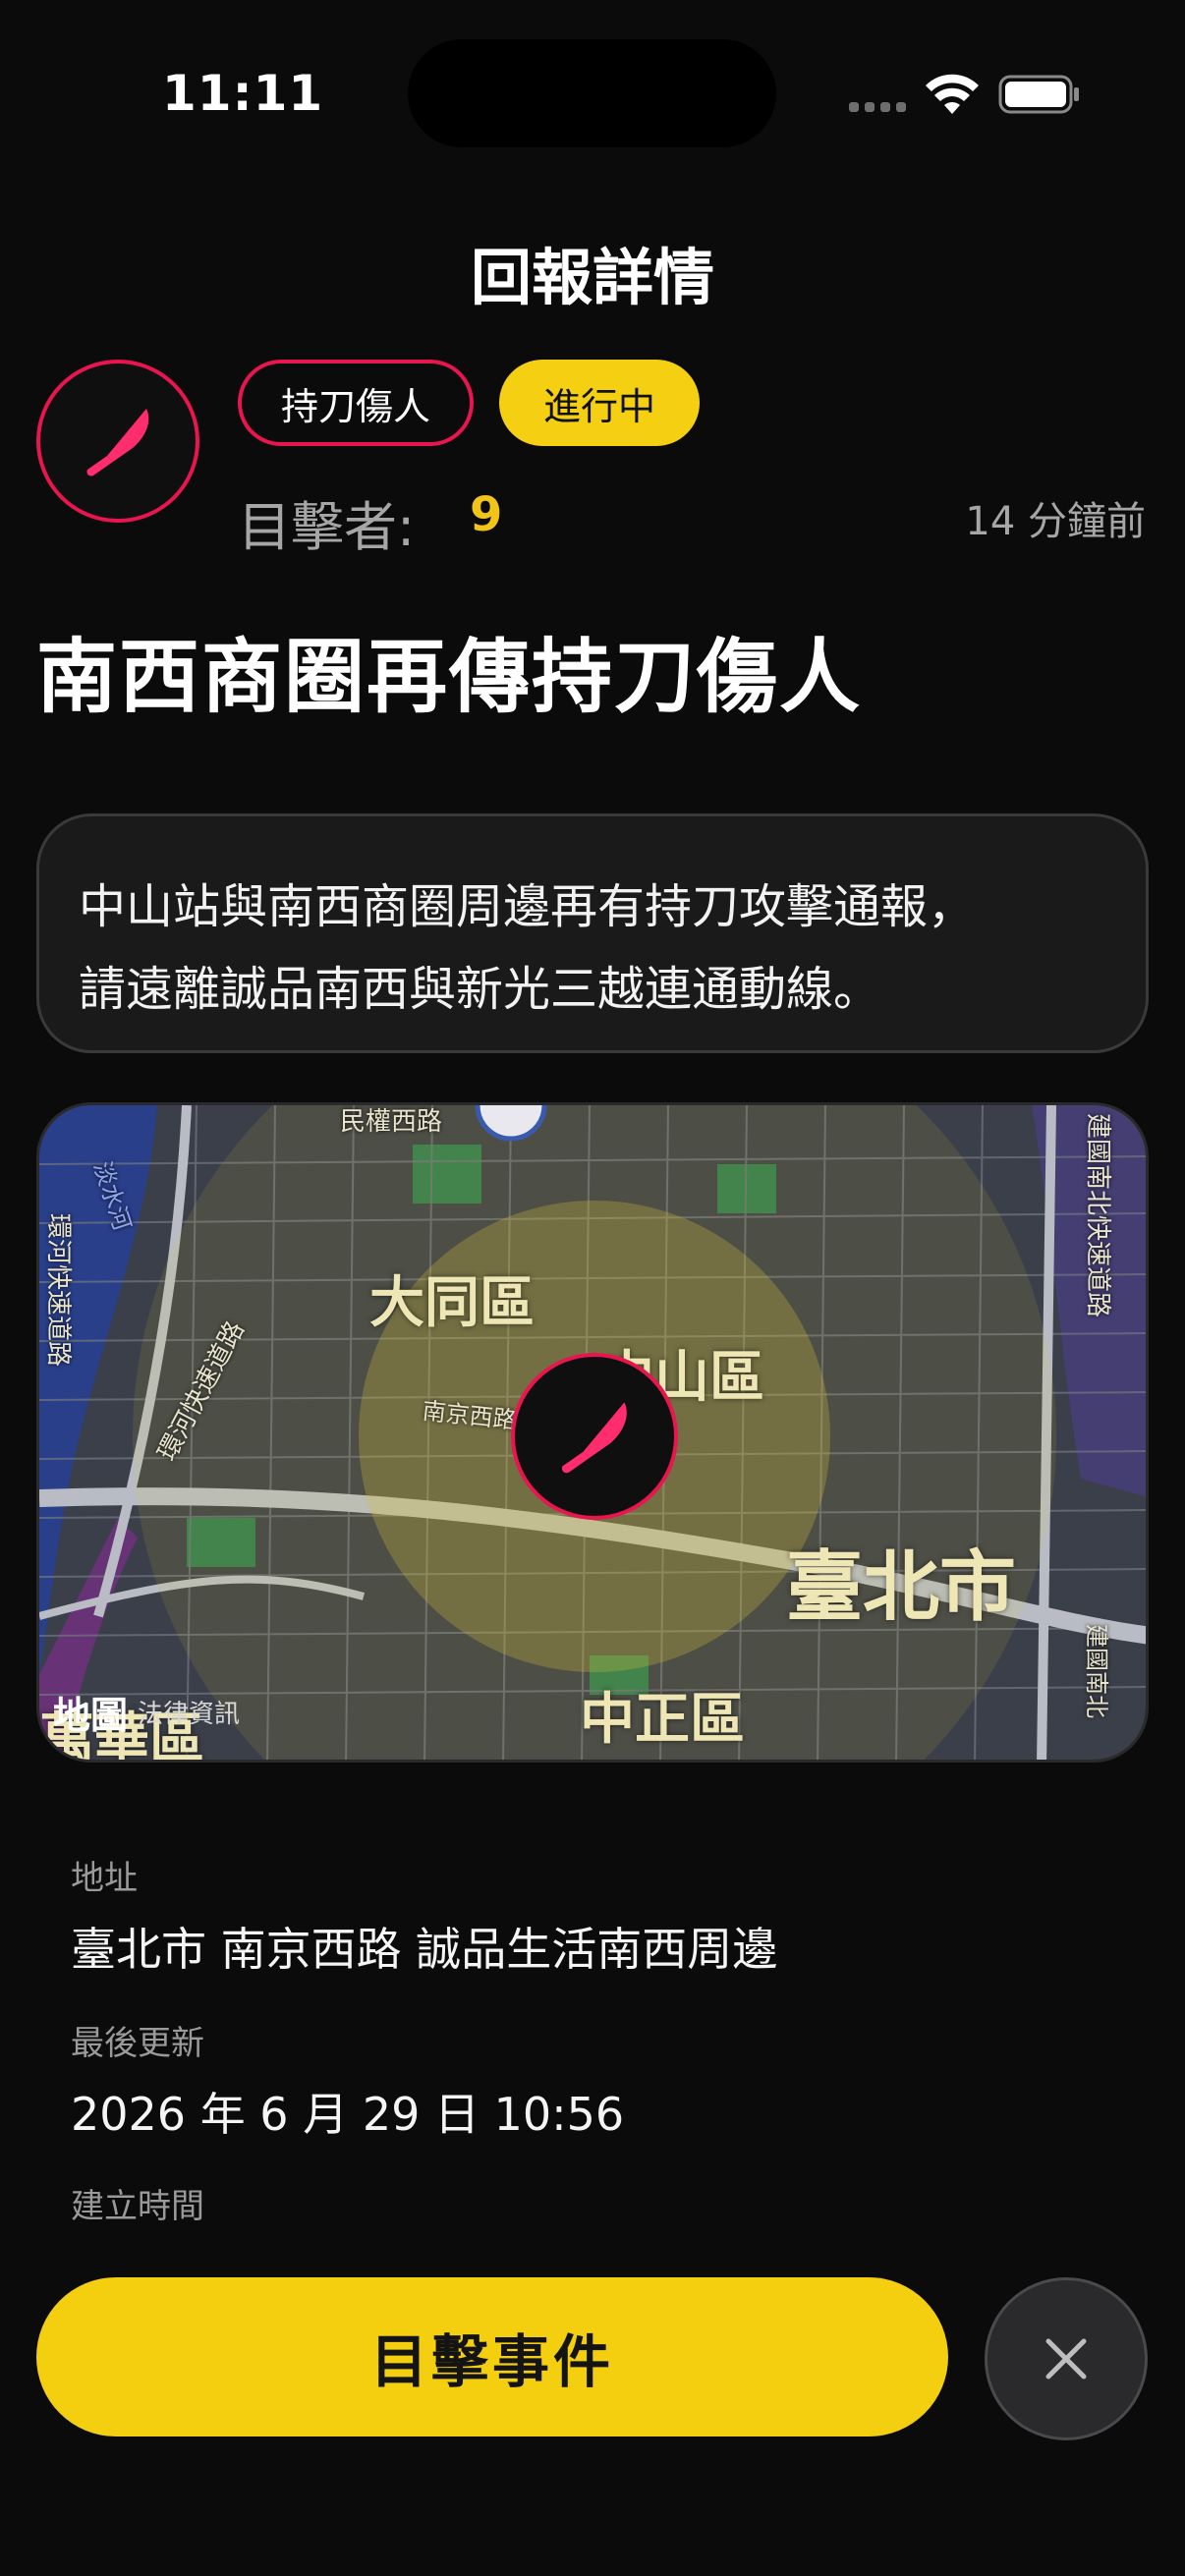 This screenshot has height=2576, width=1185. Describe the element at coordinates (243, 93) in the screenshot. I see `status-time: 11:11` at that location.